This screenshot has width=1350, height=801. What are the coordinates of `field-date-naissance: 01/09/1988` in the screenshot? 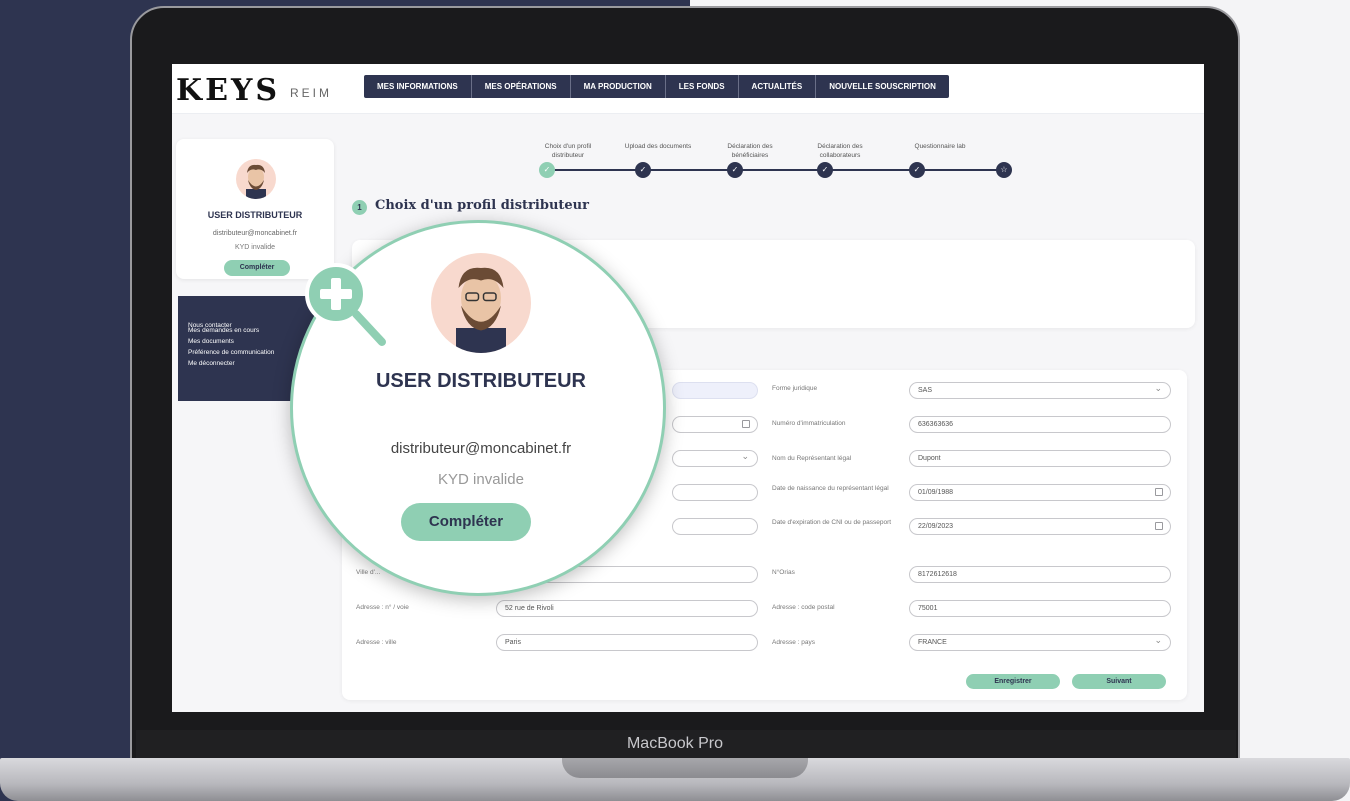 It's located at (1040, 492).